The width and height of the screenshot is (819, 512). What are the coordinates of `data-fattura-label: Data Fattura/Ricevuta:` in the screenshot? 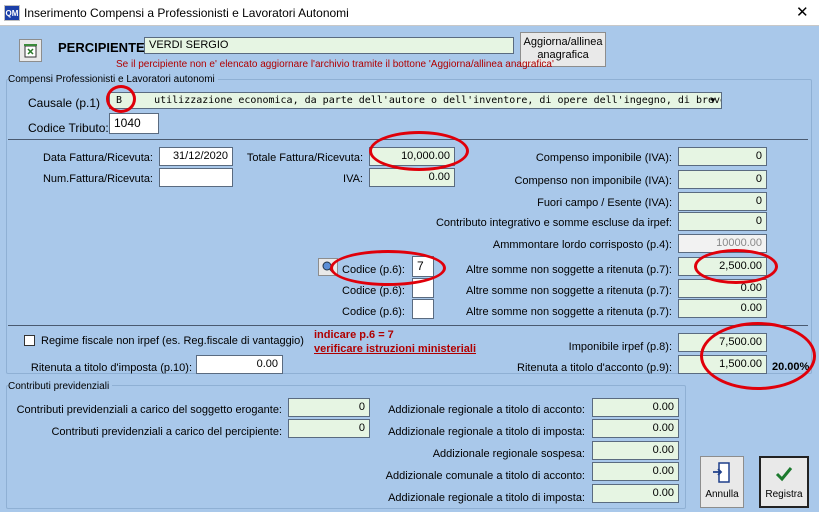 It's located at (97, 158).